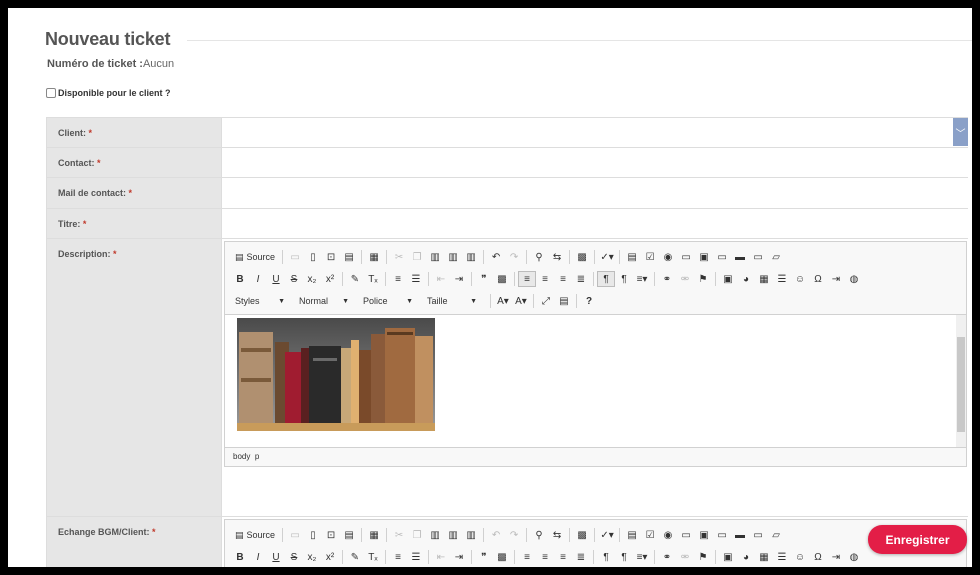 The height and width of the screenshot is (575, 980). Describe the element at coordinates (108, 93) in the screenshot. I see `dispo-option: Disponible pour le client ?` at that location.